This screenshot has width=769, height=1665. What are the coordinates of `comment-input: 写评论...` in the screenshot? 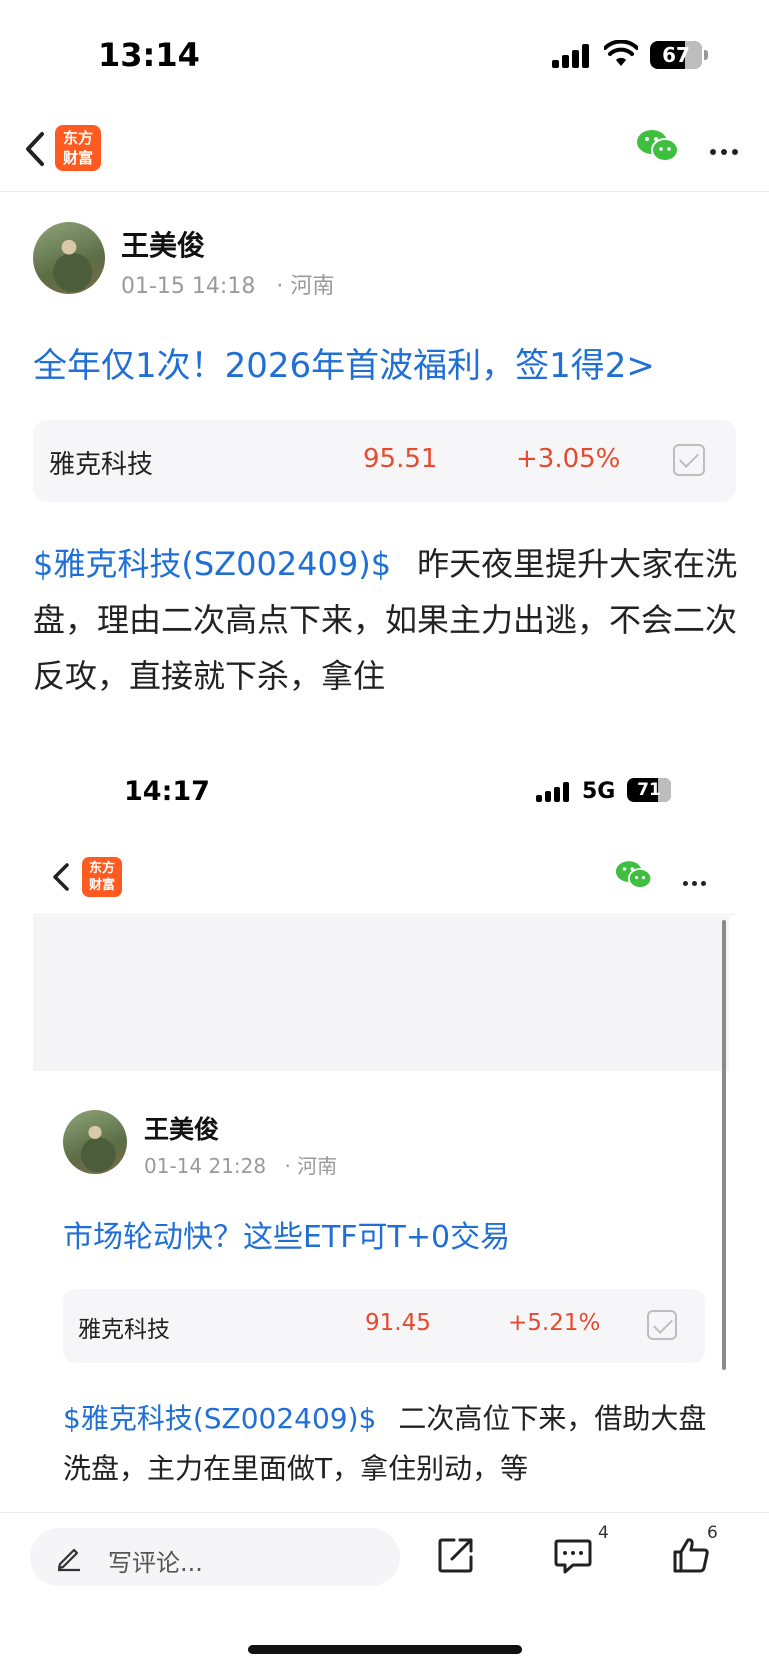 It's located at (215, 1557).